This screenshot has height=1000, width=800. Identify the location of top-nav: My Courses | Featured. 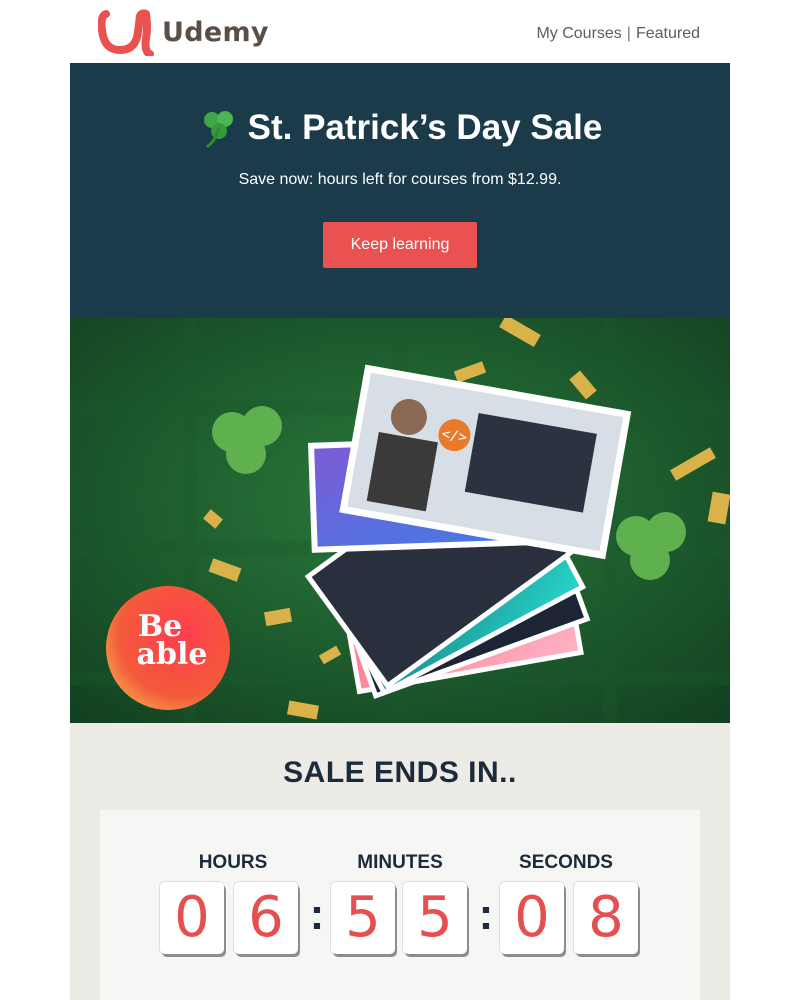
(618, 34).